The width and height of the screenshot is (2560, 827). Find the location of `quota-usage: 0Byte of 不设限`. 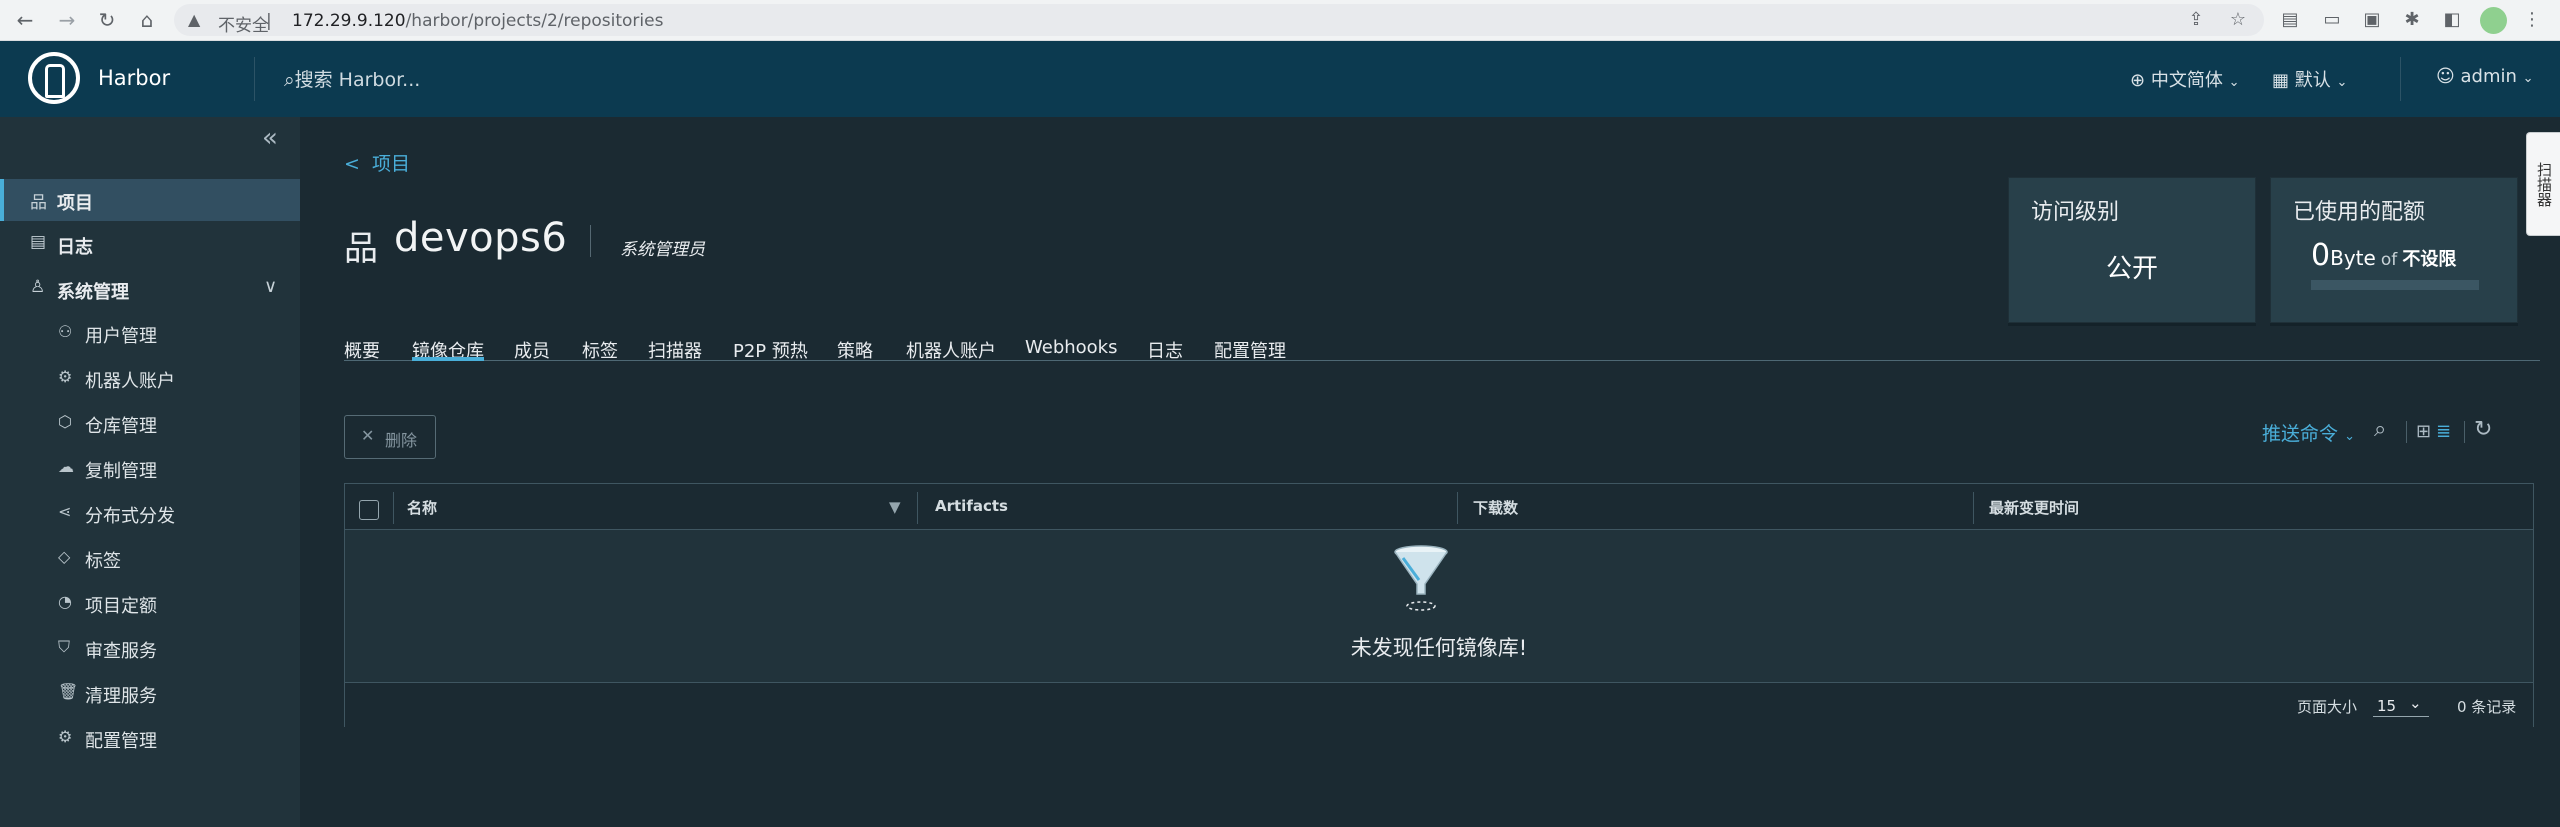

quota-usage: 0Byte of 不设限 is located at coordinates (2383, 255).